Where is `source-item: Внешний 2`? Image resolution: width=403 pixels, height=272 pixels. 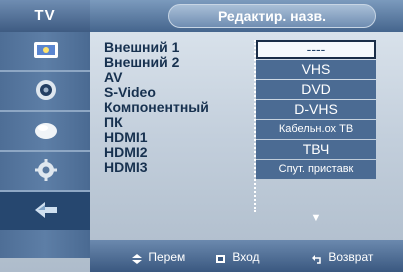
source-item: Внешний 2 is located at coordinates (179, 62).